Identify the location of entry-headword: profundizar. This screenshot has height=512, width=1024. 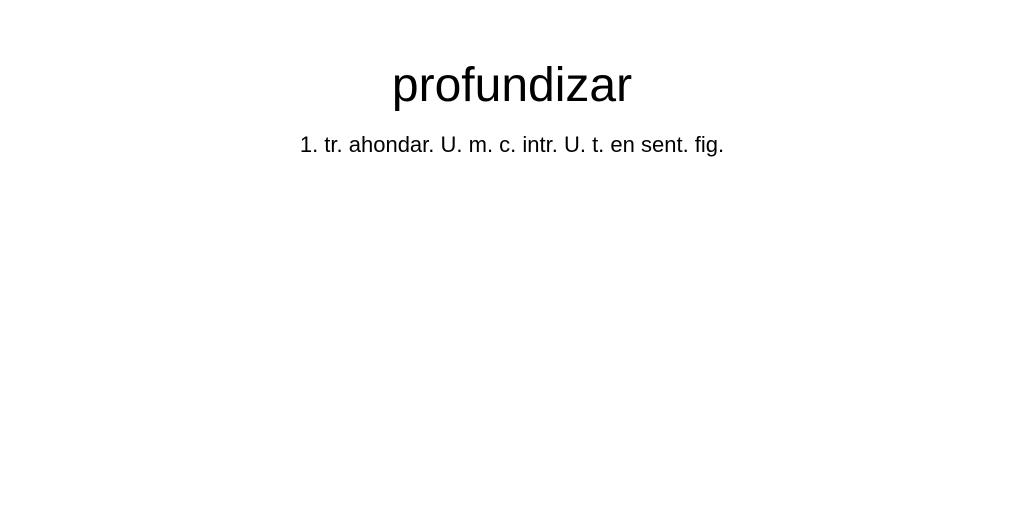
(512, 85).